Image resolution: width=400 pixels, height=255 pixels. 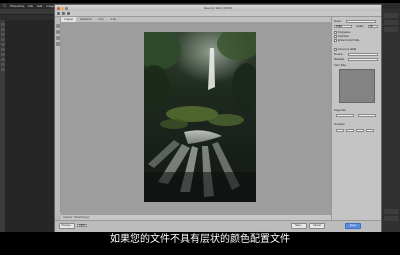 What do you see at coordinates (3, 24) in the screenshot?
I see `move-tool-icon` at bounding box center [3, 24].